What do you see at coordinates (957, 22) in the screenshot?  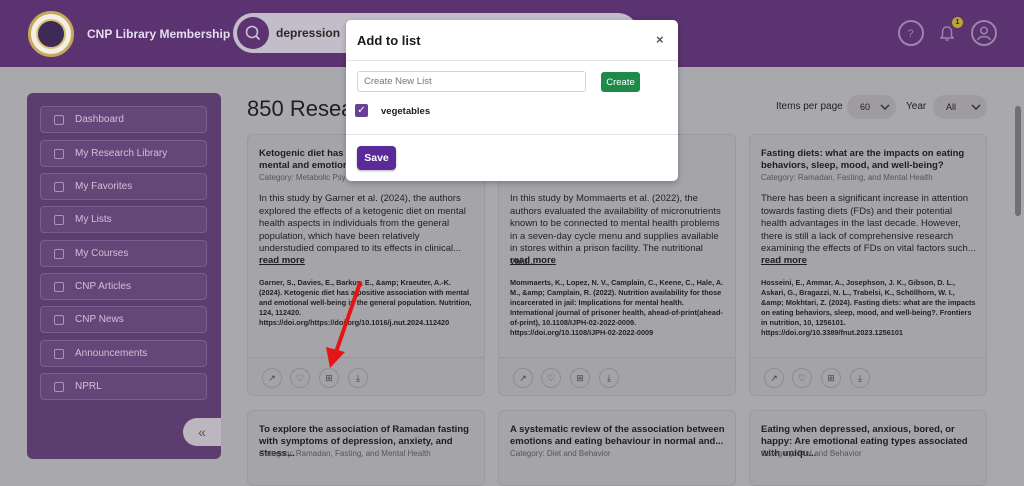 I see `notification-badge: 1` at bounding box center [957, 22].